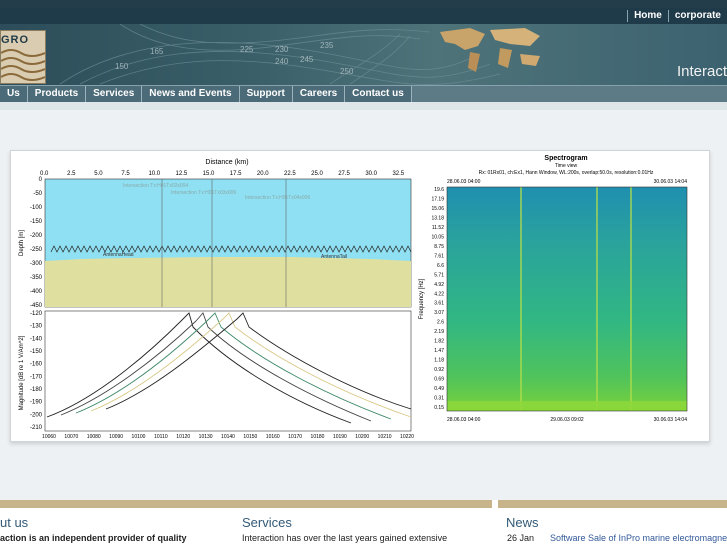 Image resolution: width=727 pixels, height=545 pixels. Describe the element at coordinates (277, 198) in the screenshot. I see `svg-text: Intersection Tx:H01Tx04x006` at that location.